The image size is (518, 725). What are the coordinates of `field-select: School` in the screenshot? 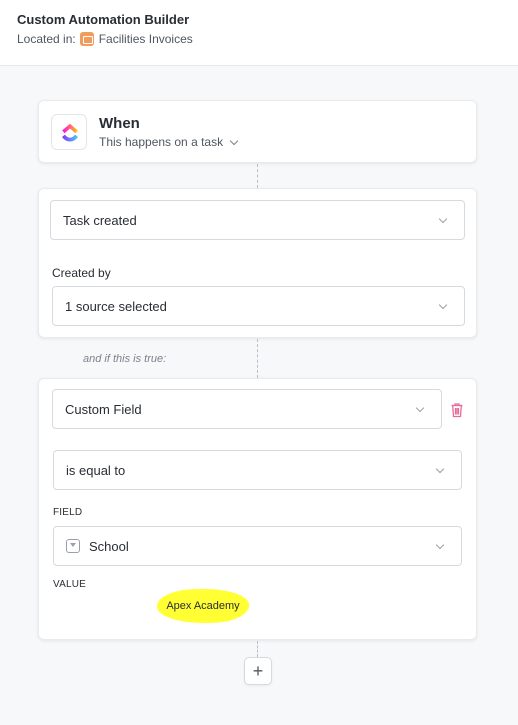 It's located at (257, 546).